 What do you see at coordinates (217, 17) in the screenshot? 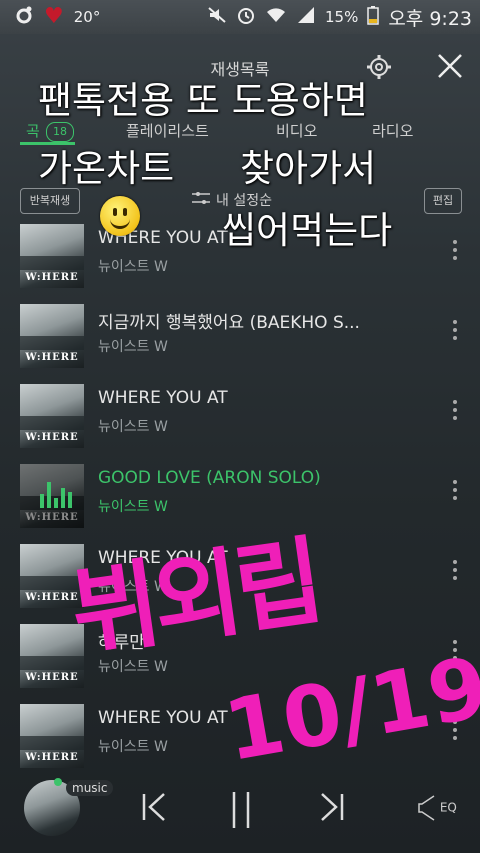
I see `mute-icon` at bounding box center [217, 17].